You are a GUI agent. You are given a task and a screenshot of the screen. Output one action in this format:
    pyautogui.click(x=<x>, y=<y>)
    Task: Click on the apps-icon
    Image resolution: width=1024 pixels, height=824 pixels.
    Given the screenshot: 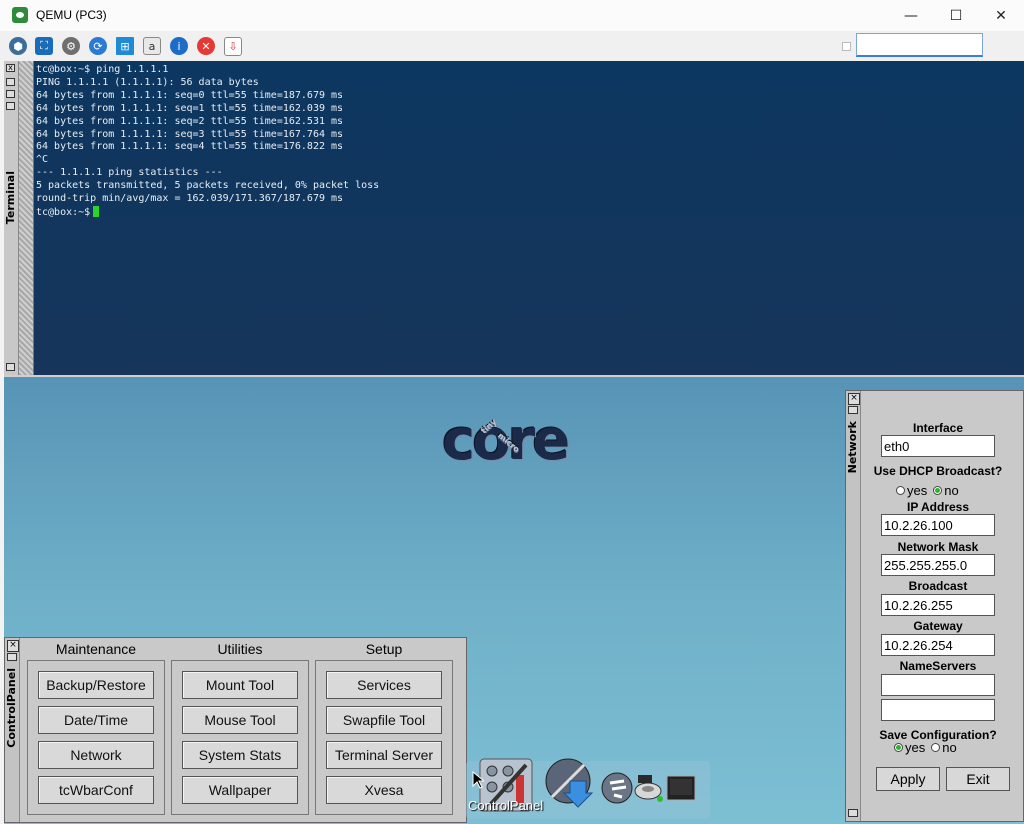 What is the action you would take?
    pyautogui.click(x=569, y=783)
    